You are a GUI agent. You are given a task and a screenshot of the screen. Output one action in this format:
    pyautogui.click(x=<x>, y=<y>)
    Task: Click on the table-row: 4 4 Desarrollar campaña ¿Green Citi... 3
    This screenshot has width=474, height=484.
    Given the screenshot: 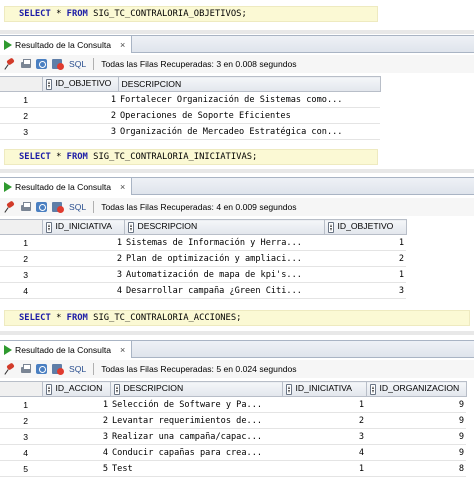 What is the action you would take?
    pyautogui.click(x=203, y=290)
    